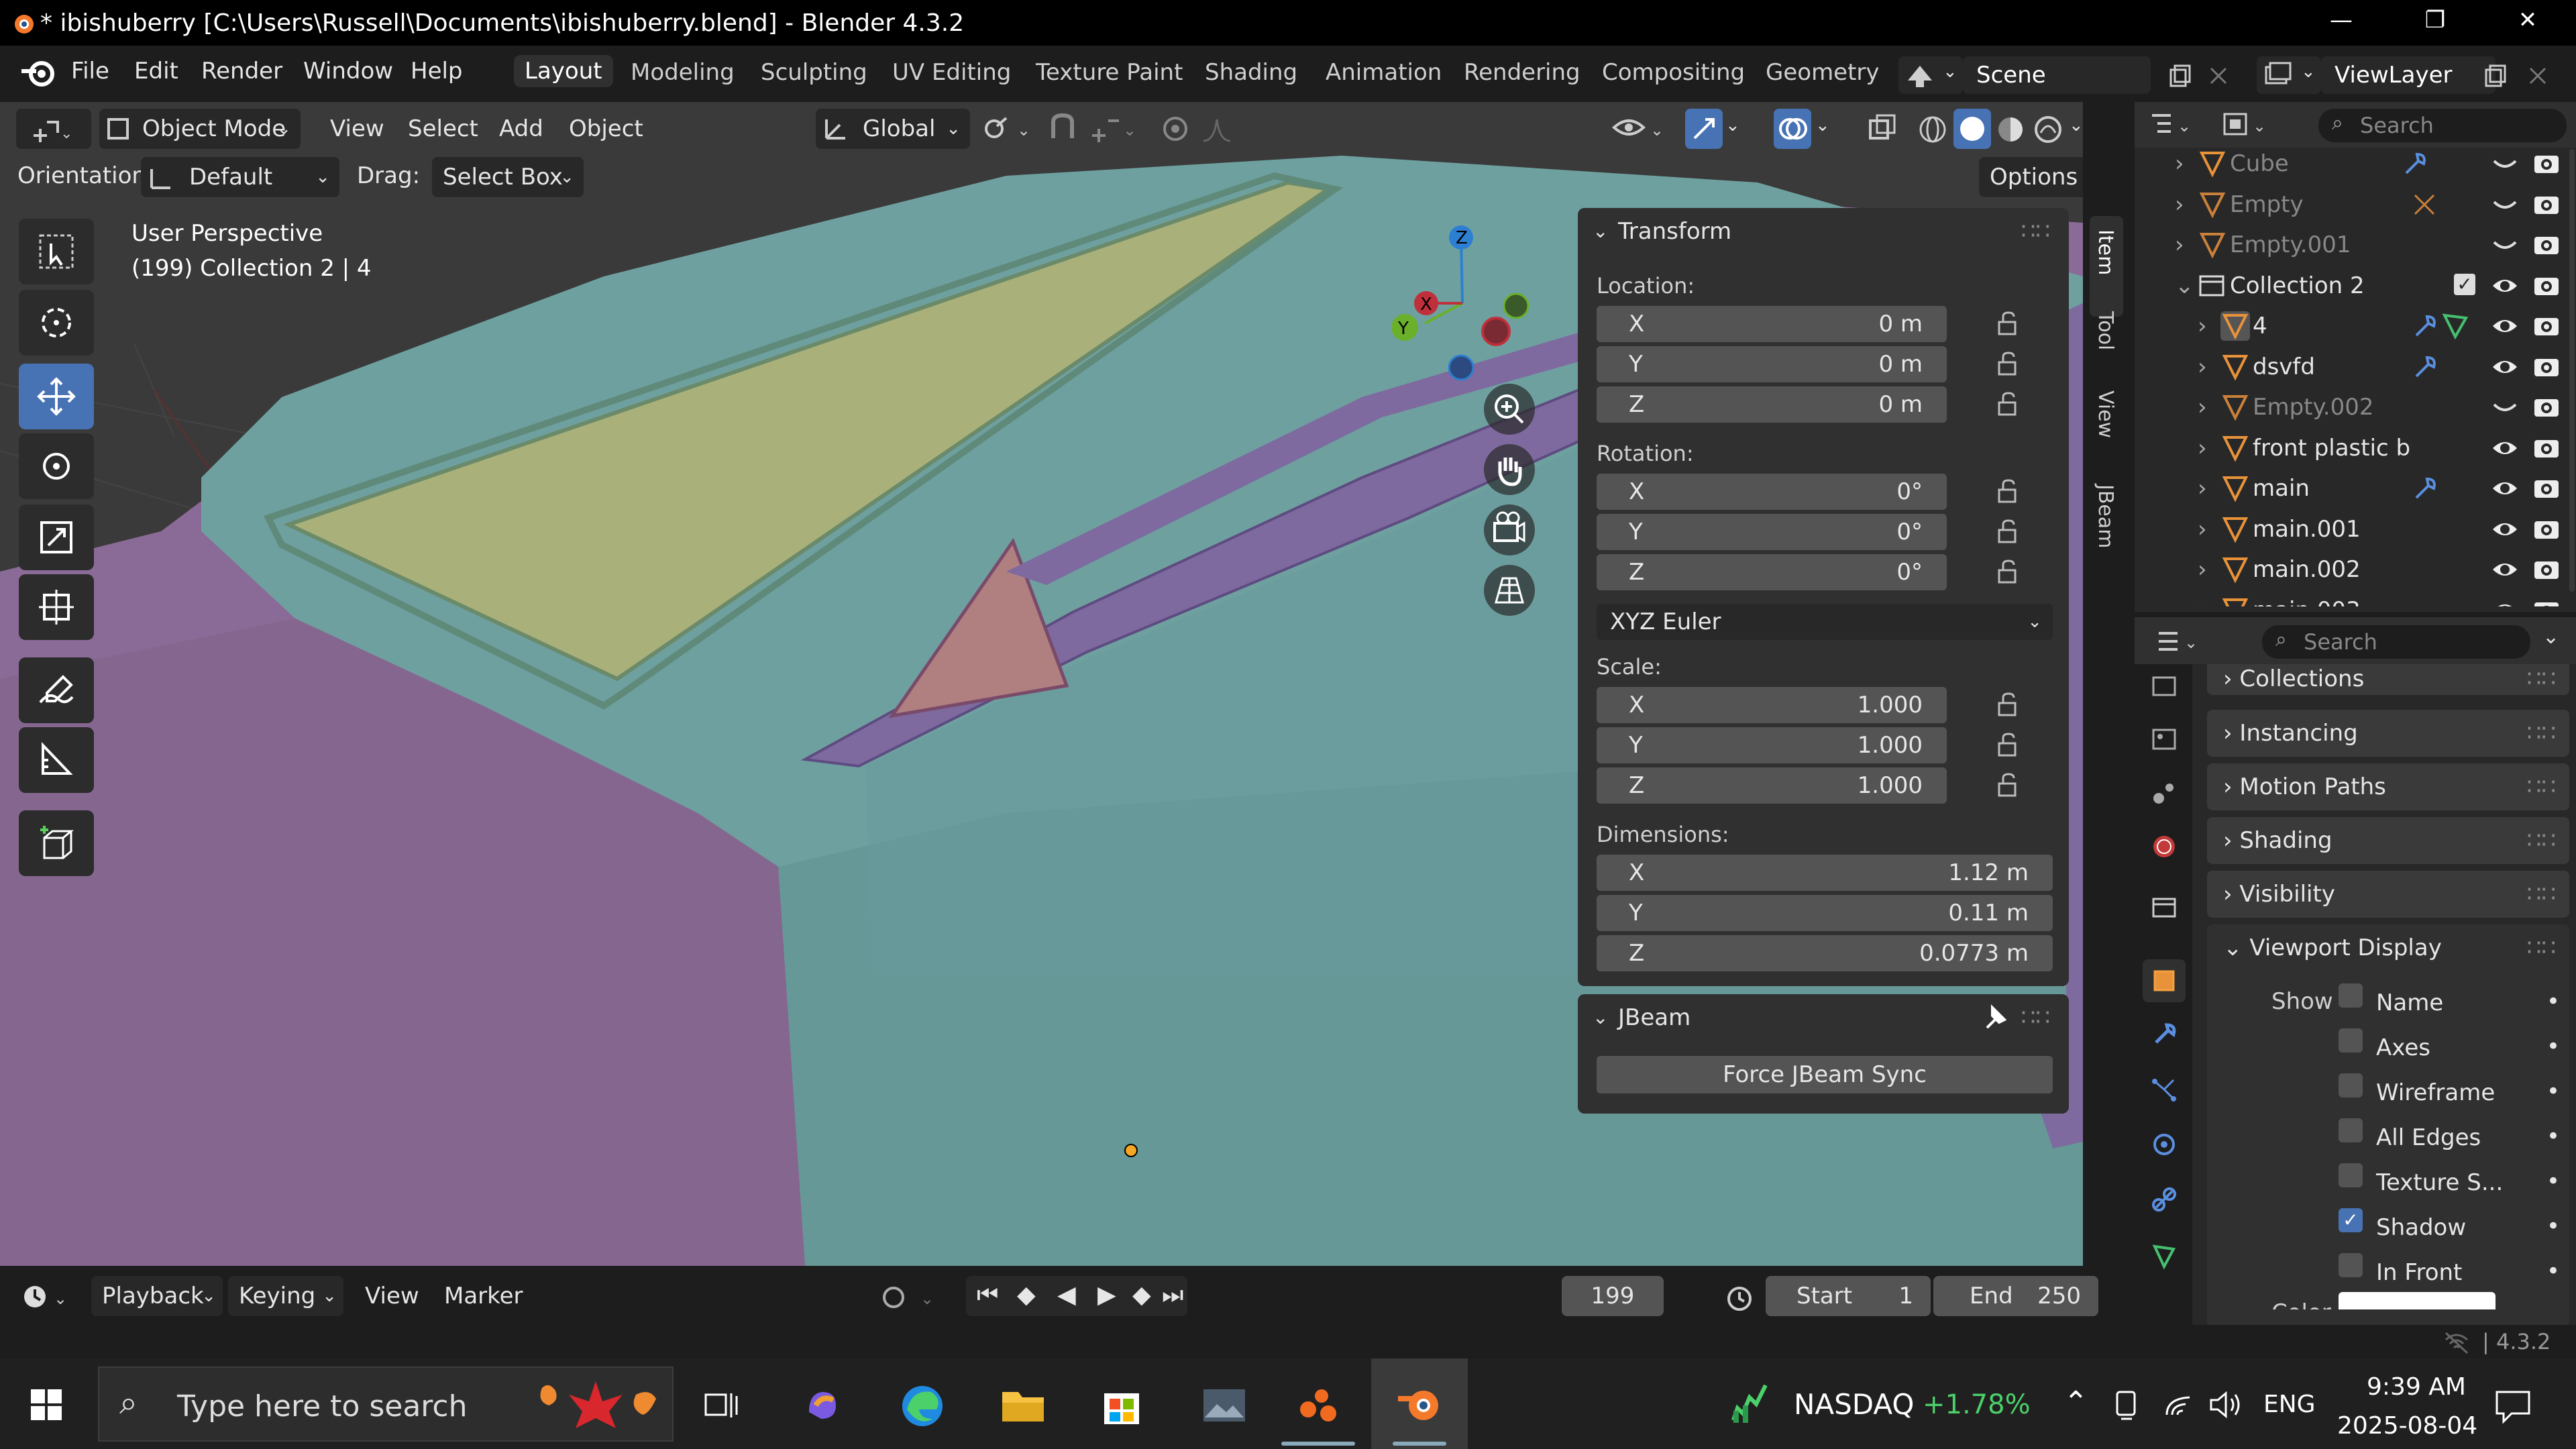 The height and width of the screenshot is (1449, 2576). I want to click on exclude-checkbox: ✓, so click(2464, 284).